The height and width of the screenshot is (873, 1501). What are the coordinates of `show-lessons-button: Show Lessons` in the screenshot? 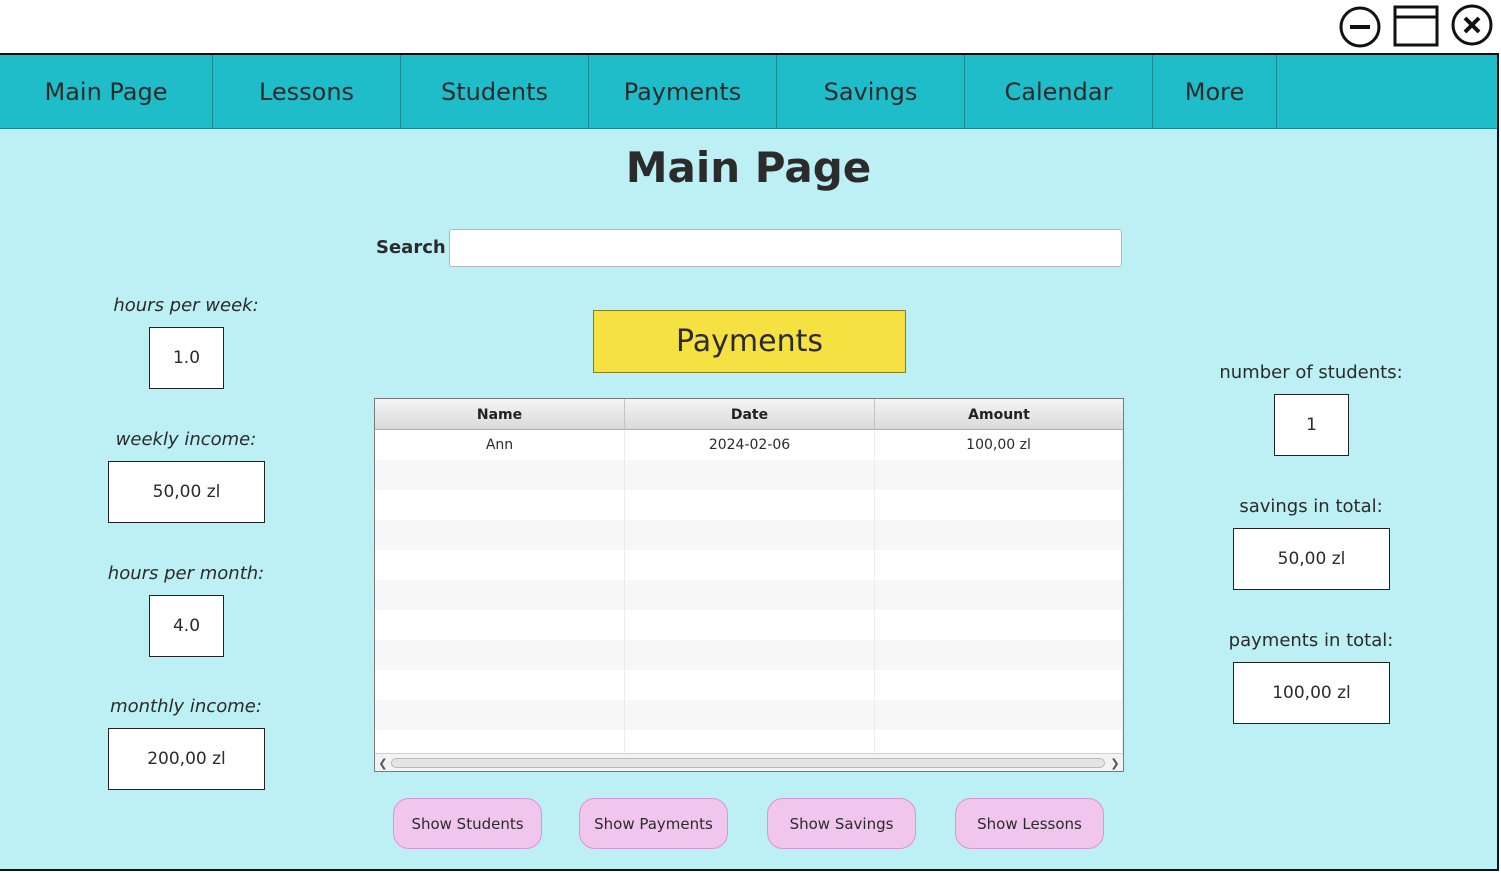 It's located at (1029, 823).